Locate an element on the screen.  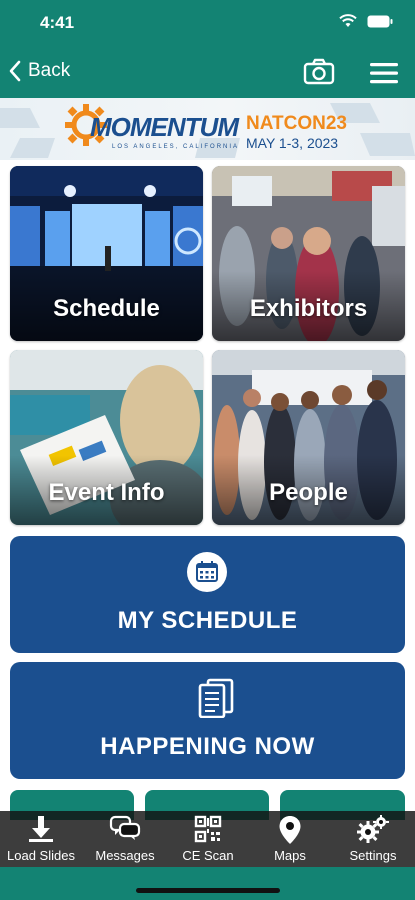
tab-messages: Messages is located at coordinates (125, 839).